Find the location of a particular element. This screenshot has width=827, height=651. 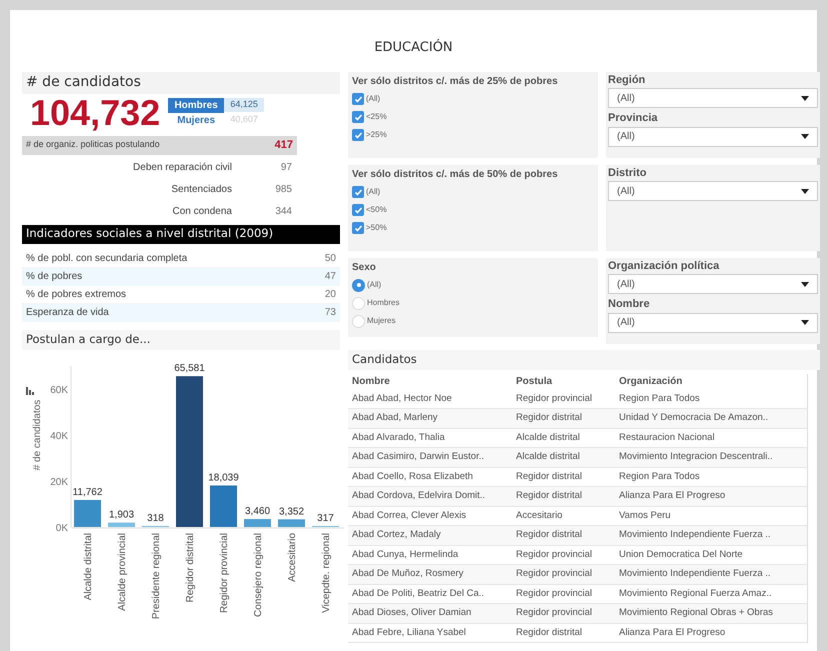

column-header: Organización is located at coordinates (711, 381).